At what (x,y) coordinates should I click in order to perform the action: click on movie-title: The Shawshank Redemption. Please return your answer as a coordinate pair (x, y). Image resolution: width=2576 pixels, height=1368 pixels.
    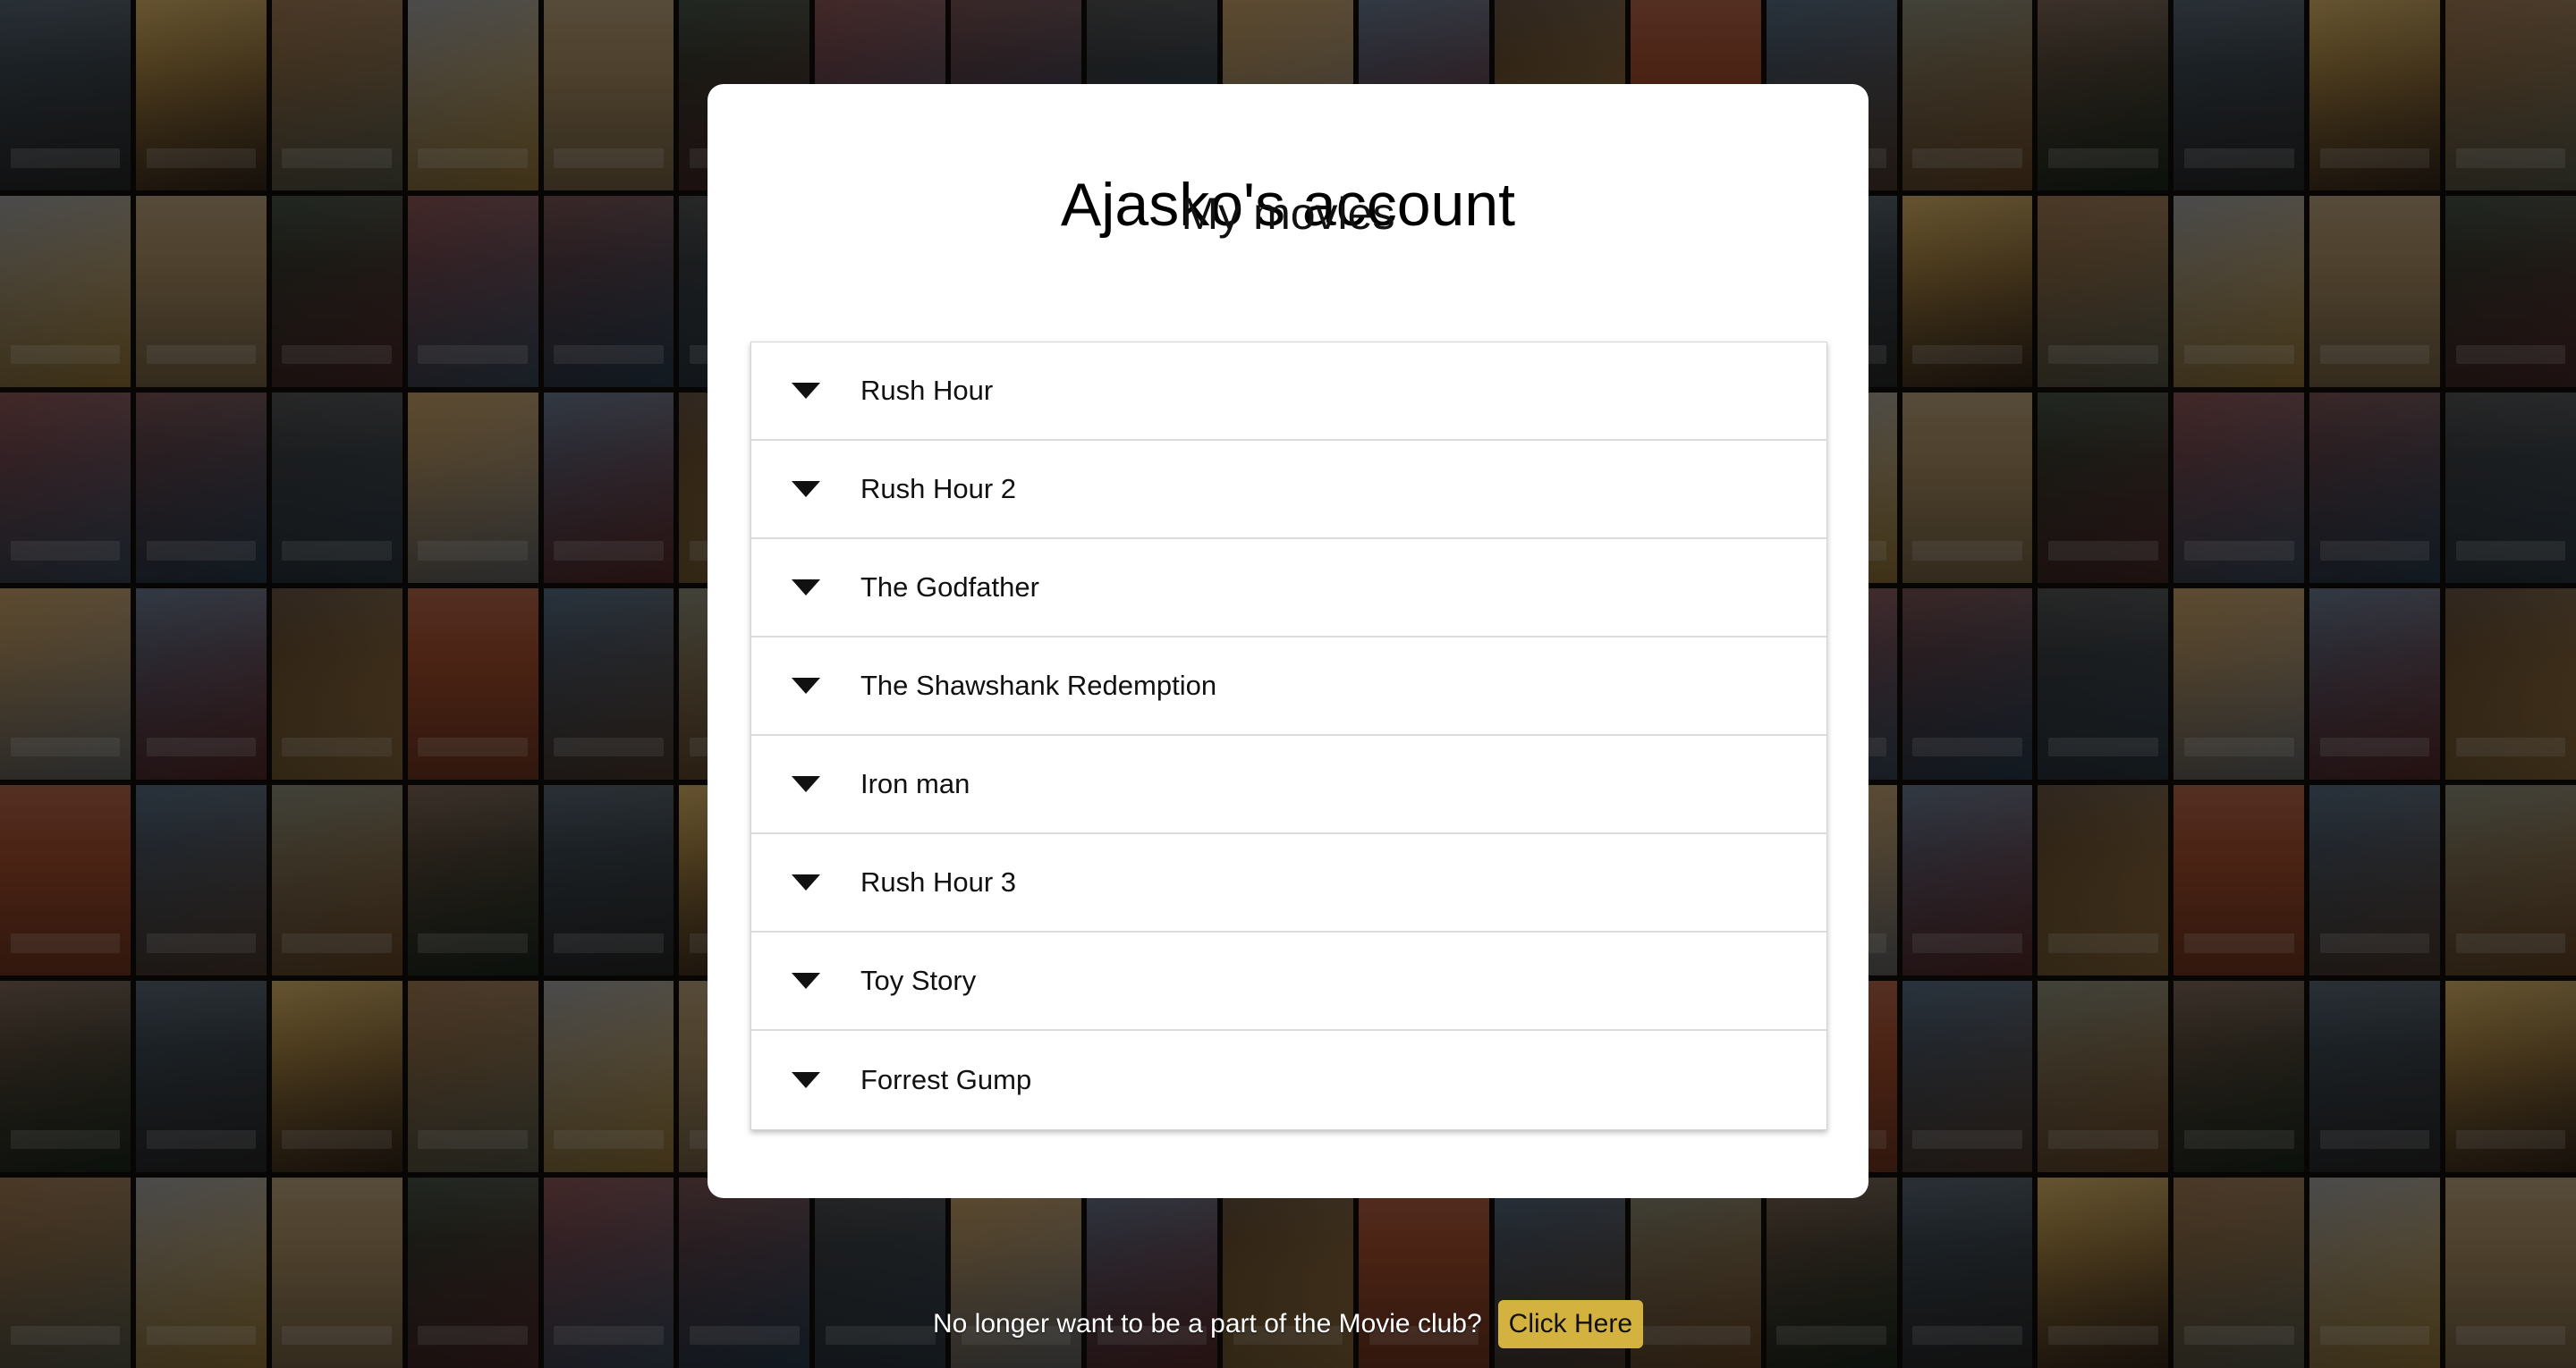
    Looking at the image, I should click on (1038, 686).